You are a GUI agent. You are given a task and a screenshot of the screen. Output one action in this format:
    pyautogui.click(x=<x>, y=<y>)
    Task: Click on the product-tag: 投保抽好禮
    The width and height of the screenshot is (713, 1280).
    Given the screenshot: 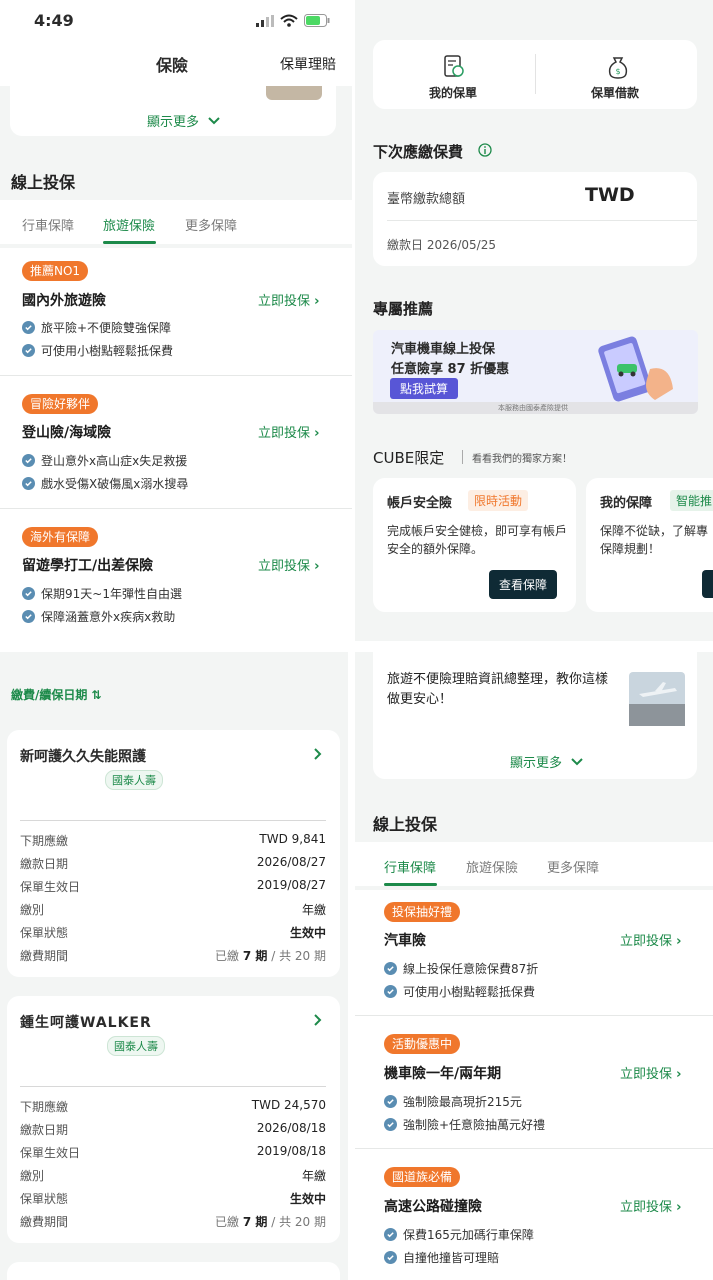 What is the action you would take?
    pyautogui.click(x=422, y=912)
    